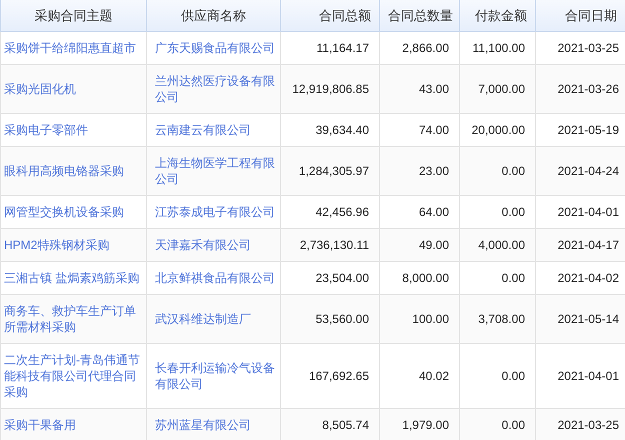 Image resolution: width=625 pixels, height=440 pixels. What do you see at coordinates (73, 15) in the screenshot?
I see `column-header: 采购合同主题` at bounding box center [73, 15].